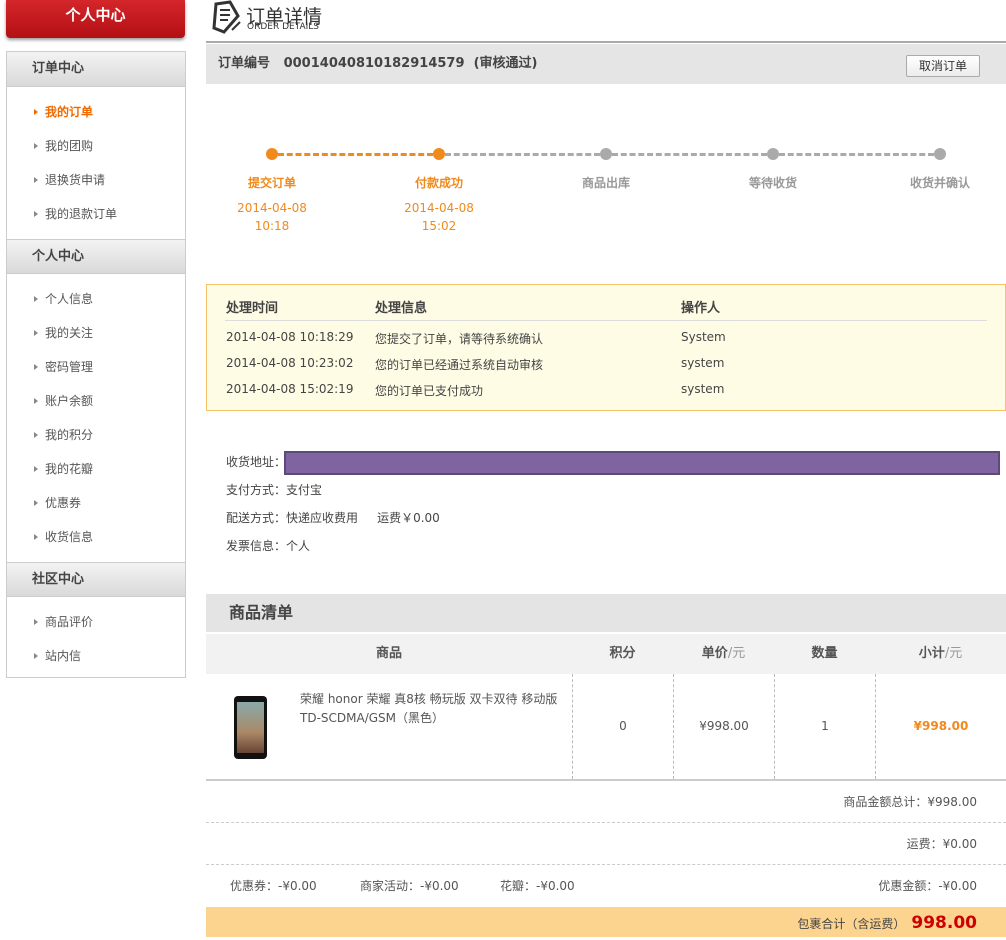 Image resolution: width=1006 pixels, height=940 pixels. What do you see at coordinates (96, 146) in the screenshot?
I see `sidebar-item: 我的团购` at bounding box center [96, 146].